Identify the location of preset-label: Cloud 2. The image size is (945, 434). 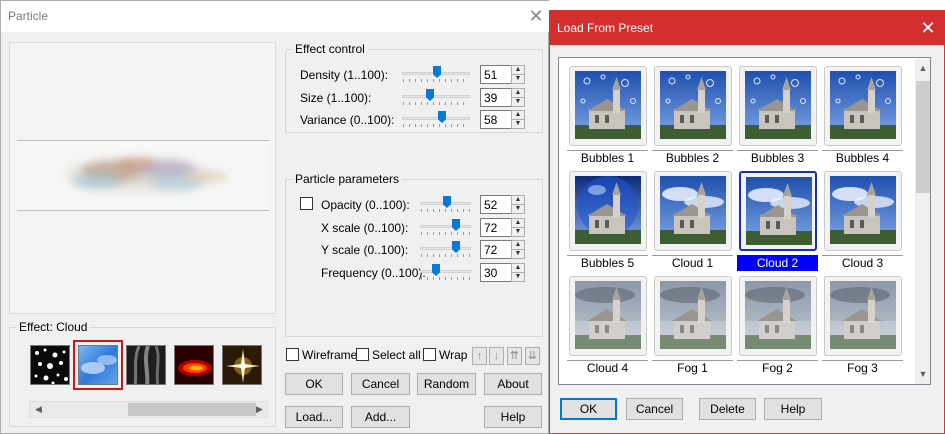
(777, 263).